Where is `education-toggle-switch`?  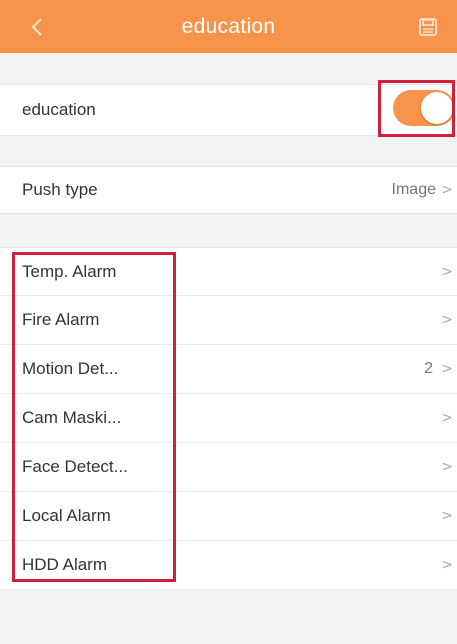
education-toggle-switch is located at coordinates (424, 108).